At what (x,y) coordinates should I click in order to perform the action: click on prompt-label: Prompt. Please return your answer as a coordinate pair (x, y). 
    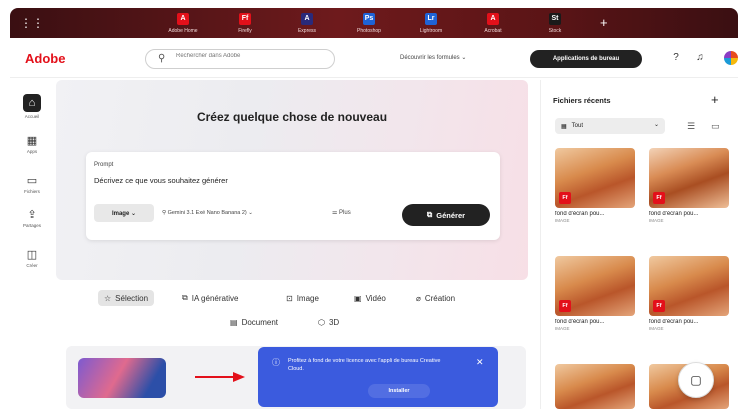
    Looking at the image, I should click on (104, 165).